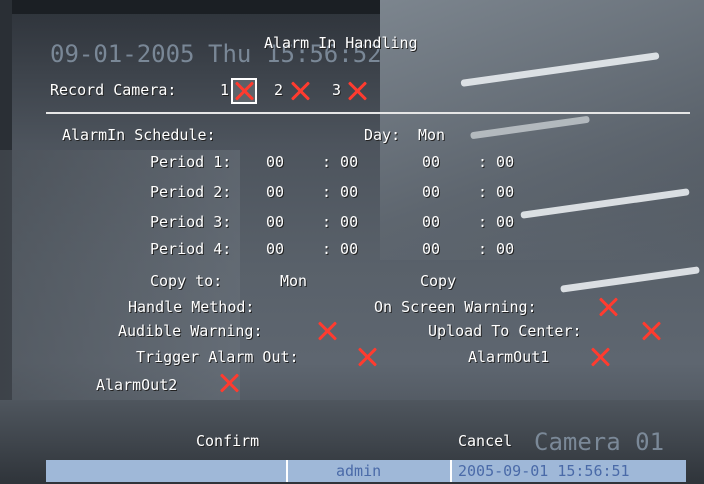 This screenshot has height=484, width=704. Describe the element at coordinates (244, 91) in the screenshot. I see `record-camera-1-checkbox` at that location.